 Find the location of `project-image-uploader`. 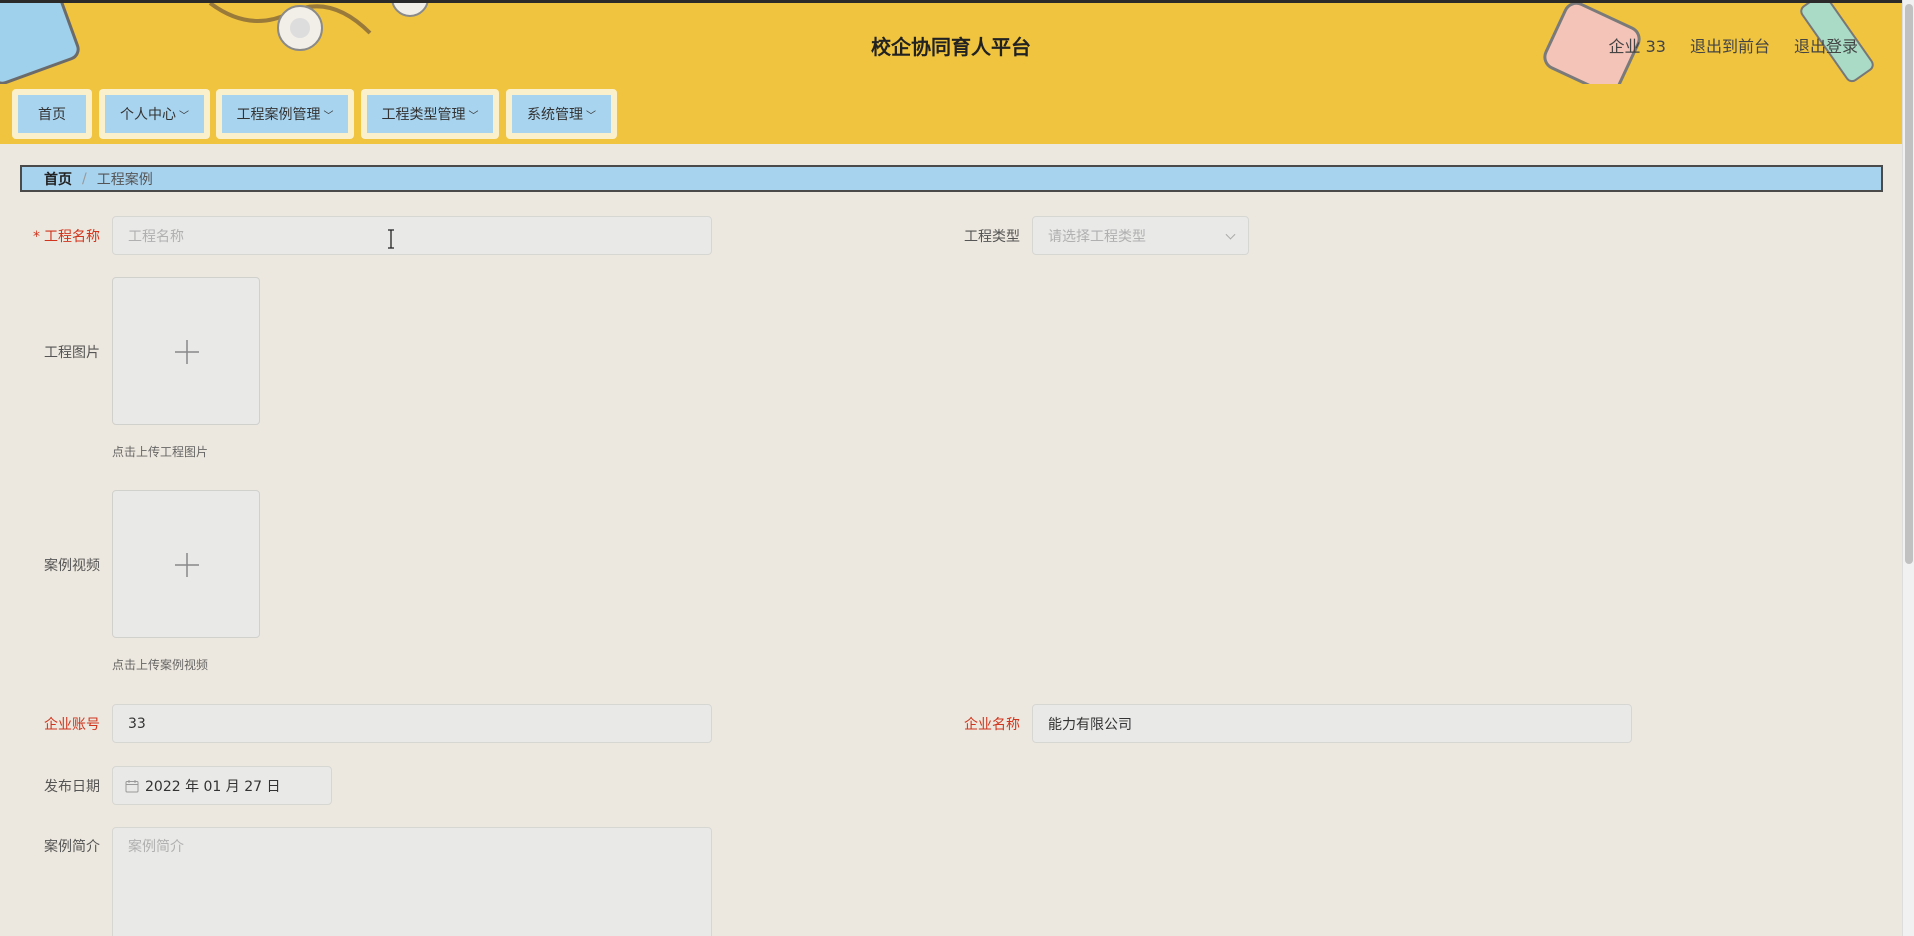

project-image-uploader is located at coordinates (186, 351).